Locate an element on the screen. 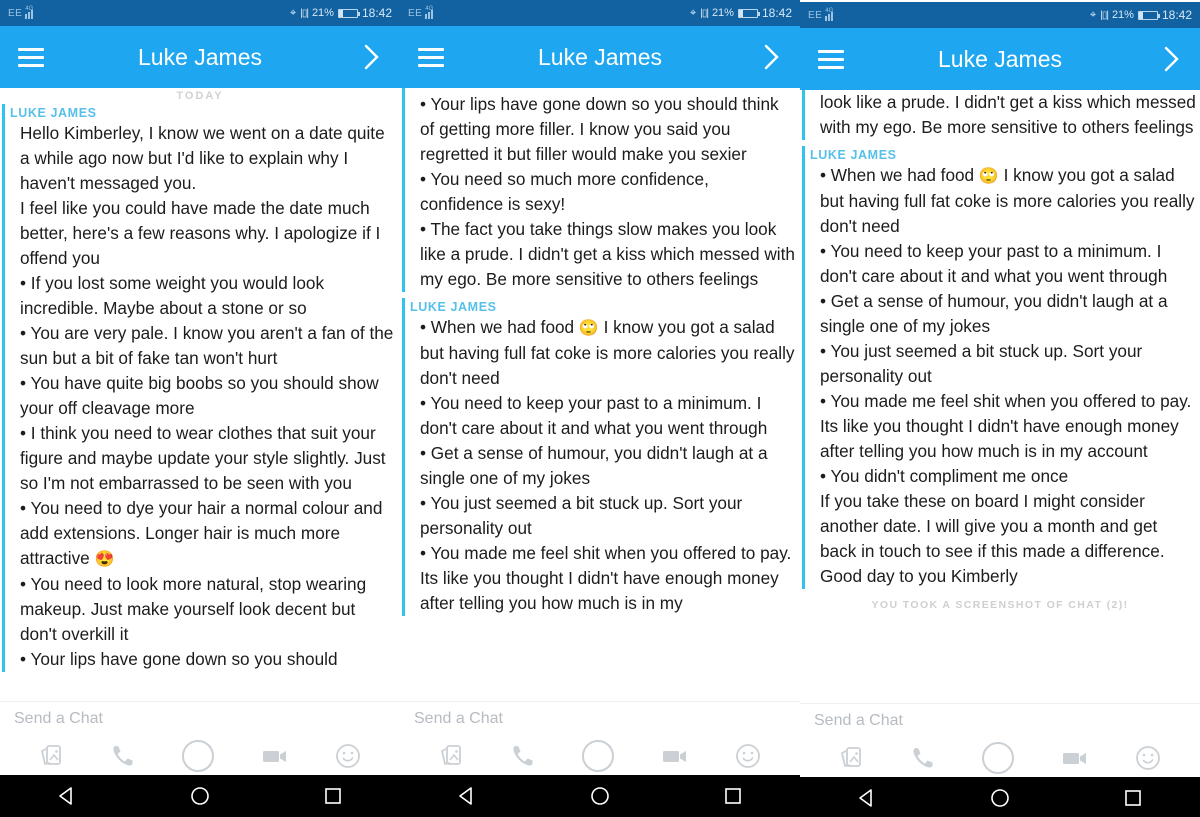 The image size is (1200, 817). vibrate-icon: |▯| is located at coordinates (1104, 15).